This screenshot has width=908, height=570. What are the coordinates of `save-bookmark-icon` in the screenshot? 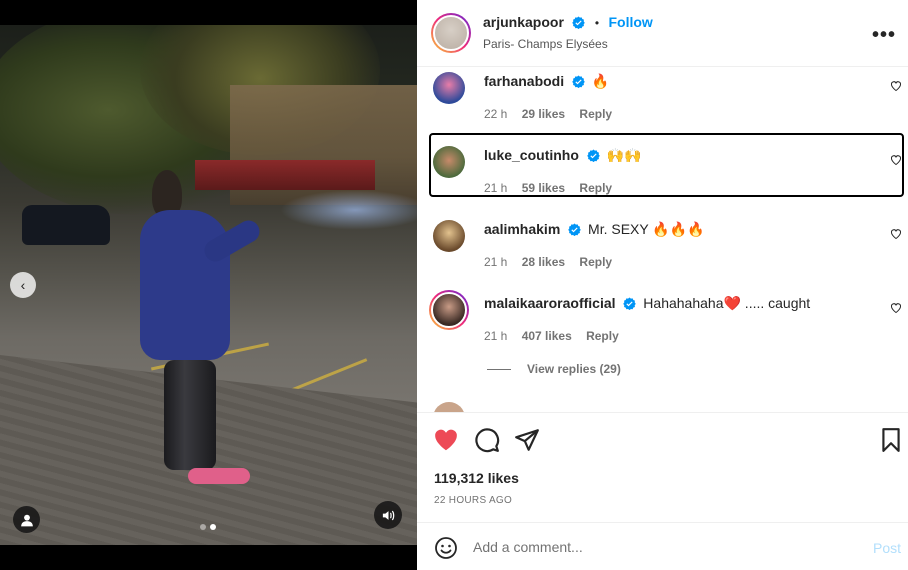 It's located at (891, 440).